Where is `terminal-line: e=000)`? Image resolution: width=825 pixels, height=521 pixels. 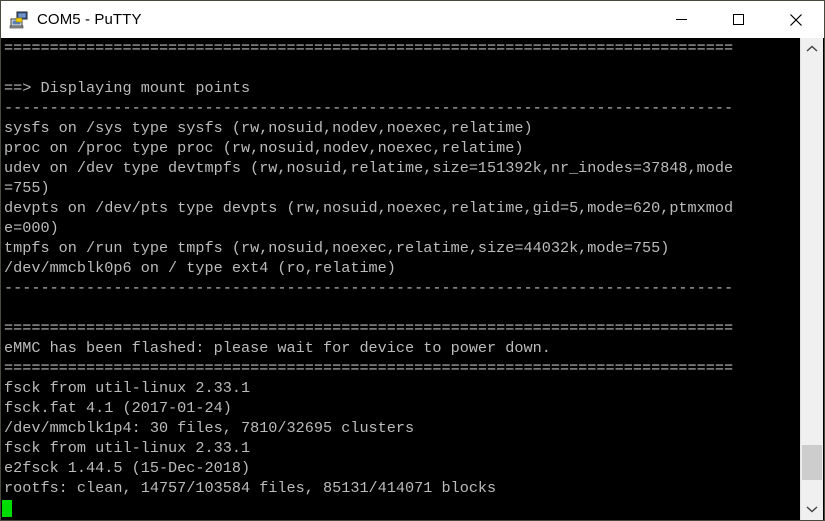
terminal-line: e=000) is located at coordinates (31, 228).